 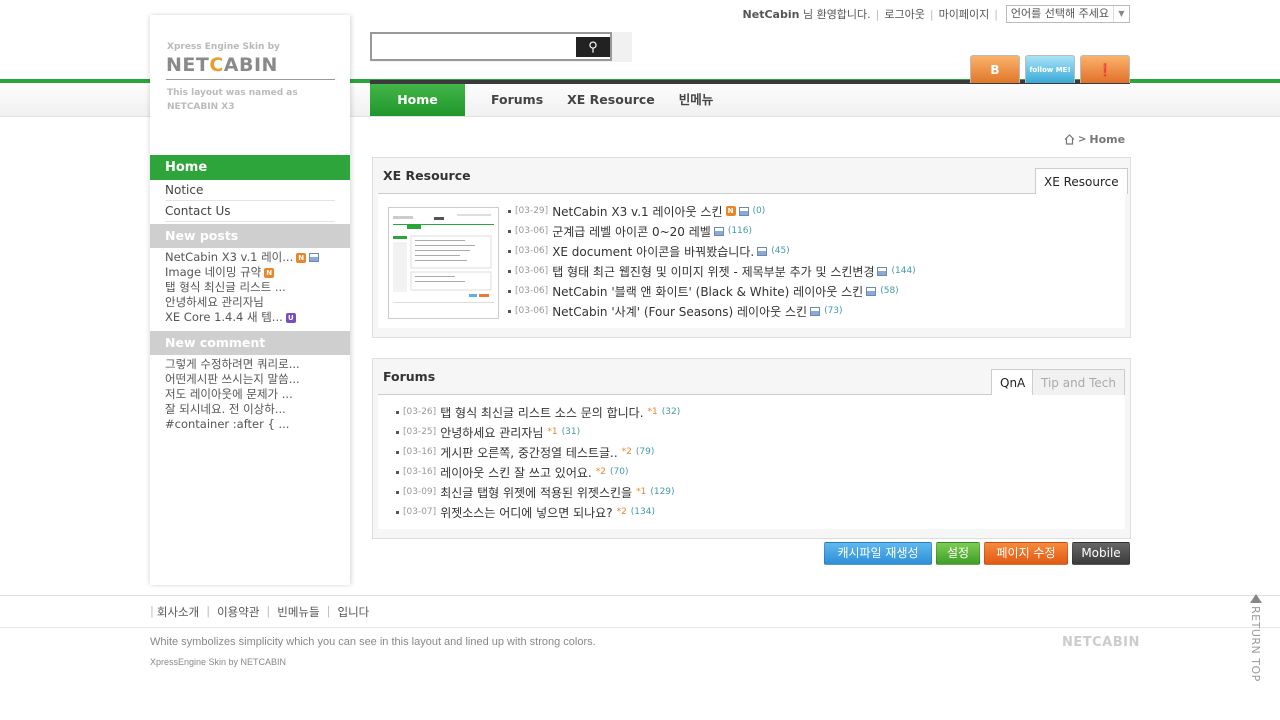 What do you see at coordinates (649, 251) in the screenshot?
I see `list-item: [03-06] XE document 아이콘을 바꿔봤습니다. (45)` at bounding box center [649, 251].